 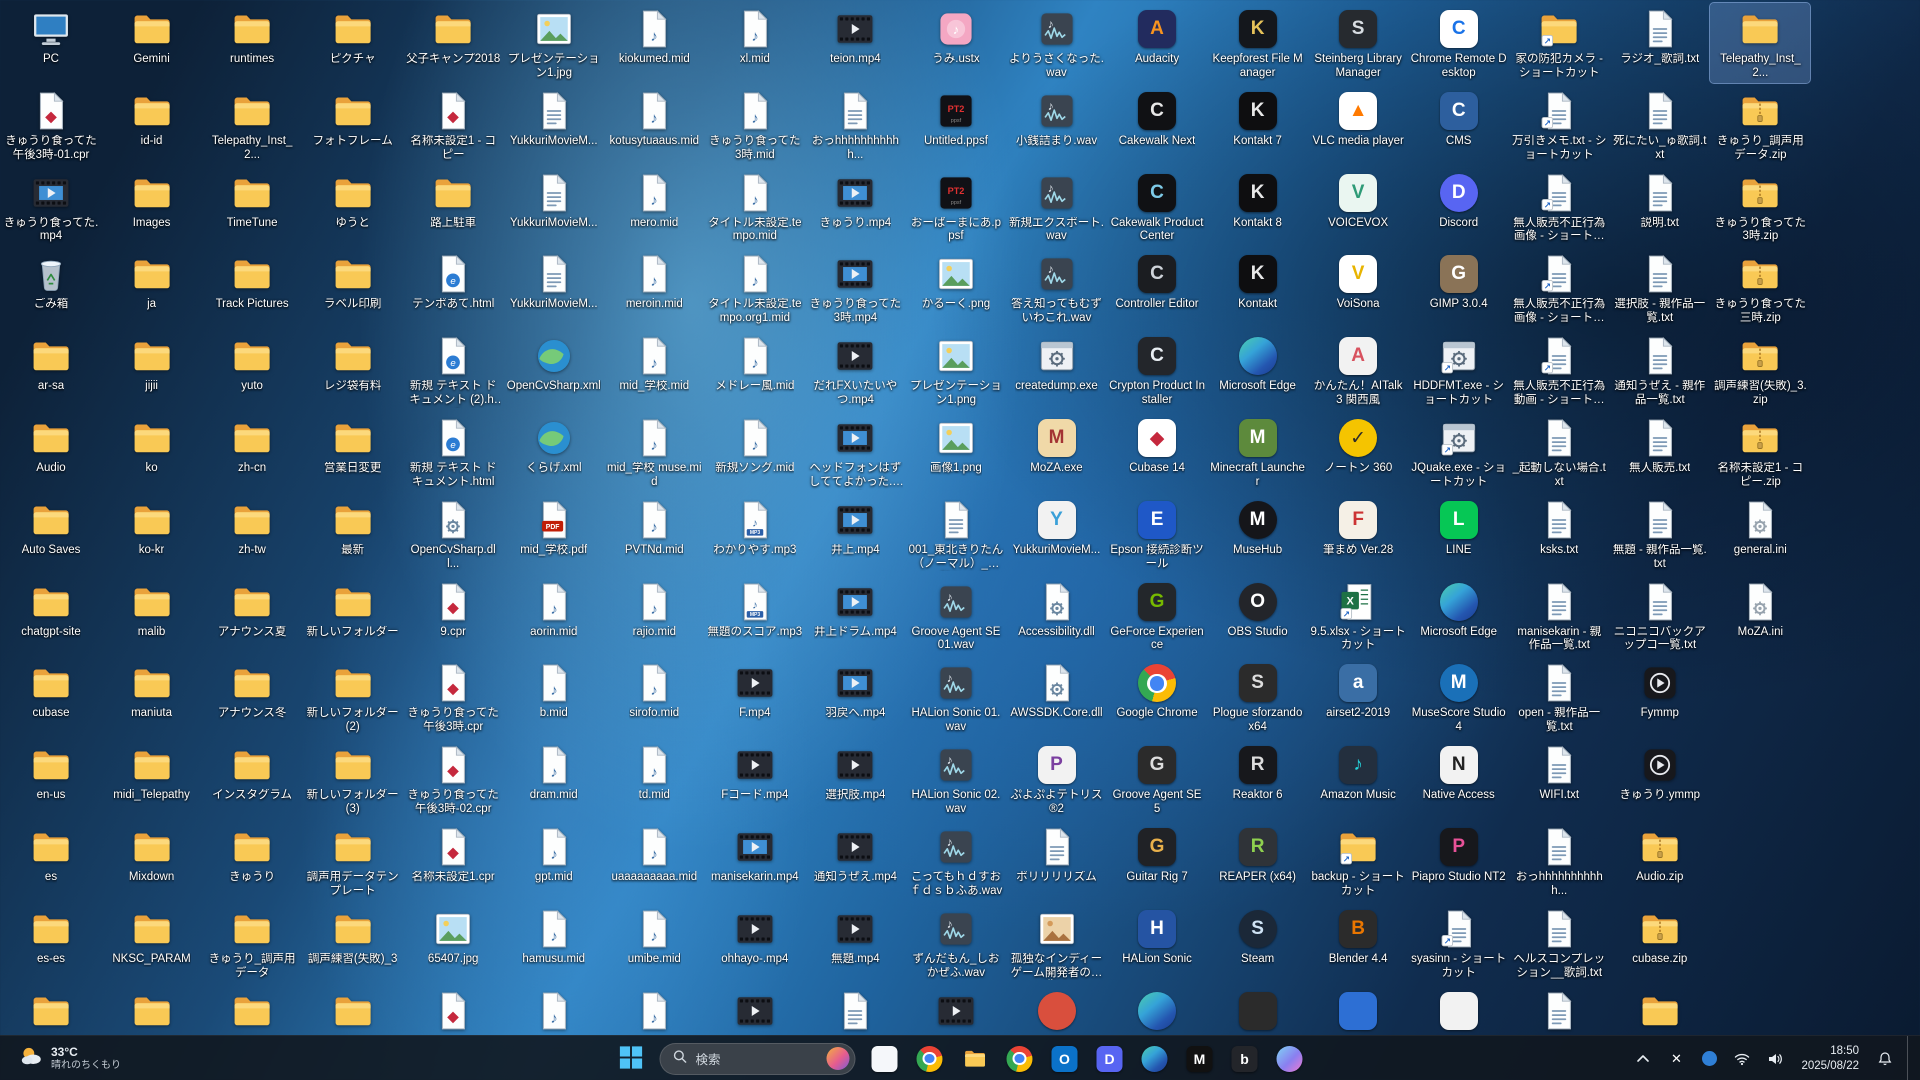 I want to click on desktop-icon: TimeTune, so click(x=252, y=207).